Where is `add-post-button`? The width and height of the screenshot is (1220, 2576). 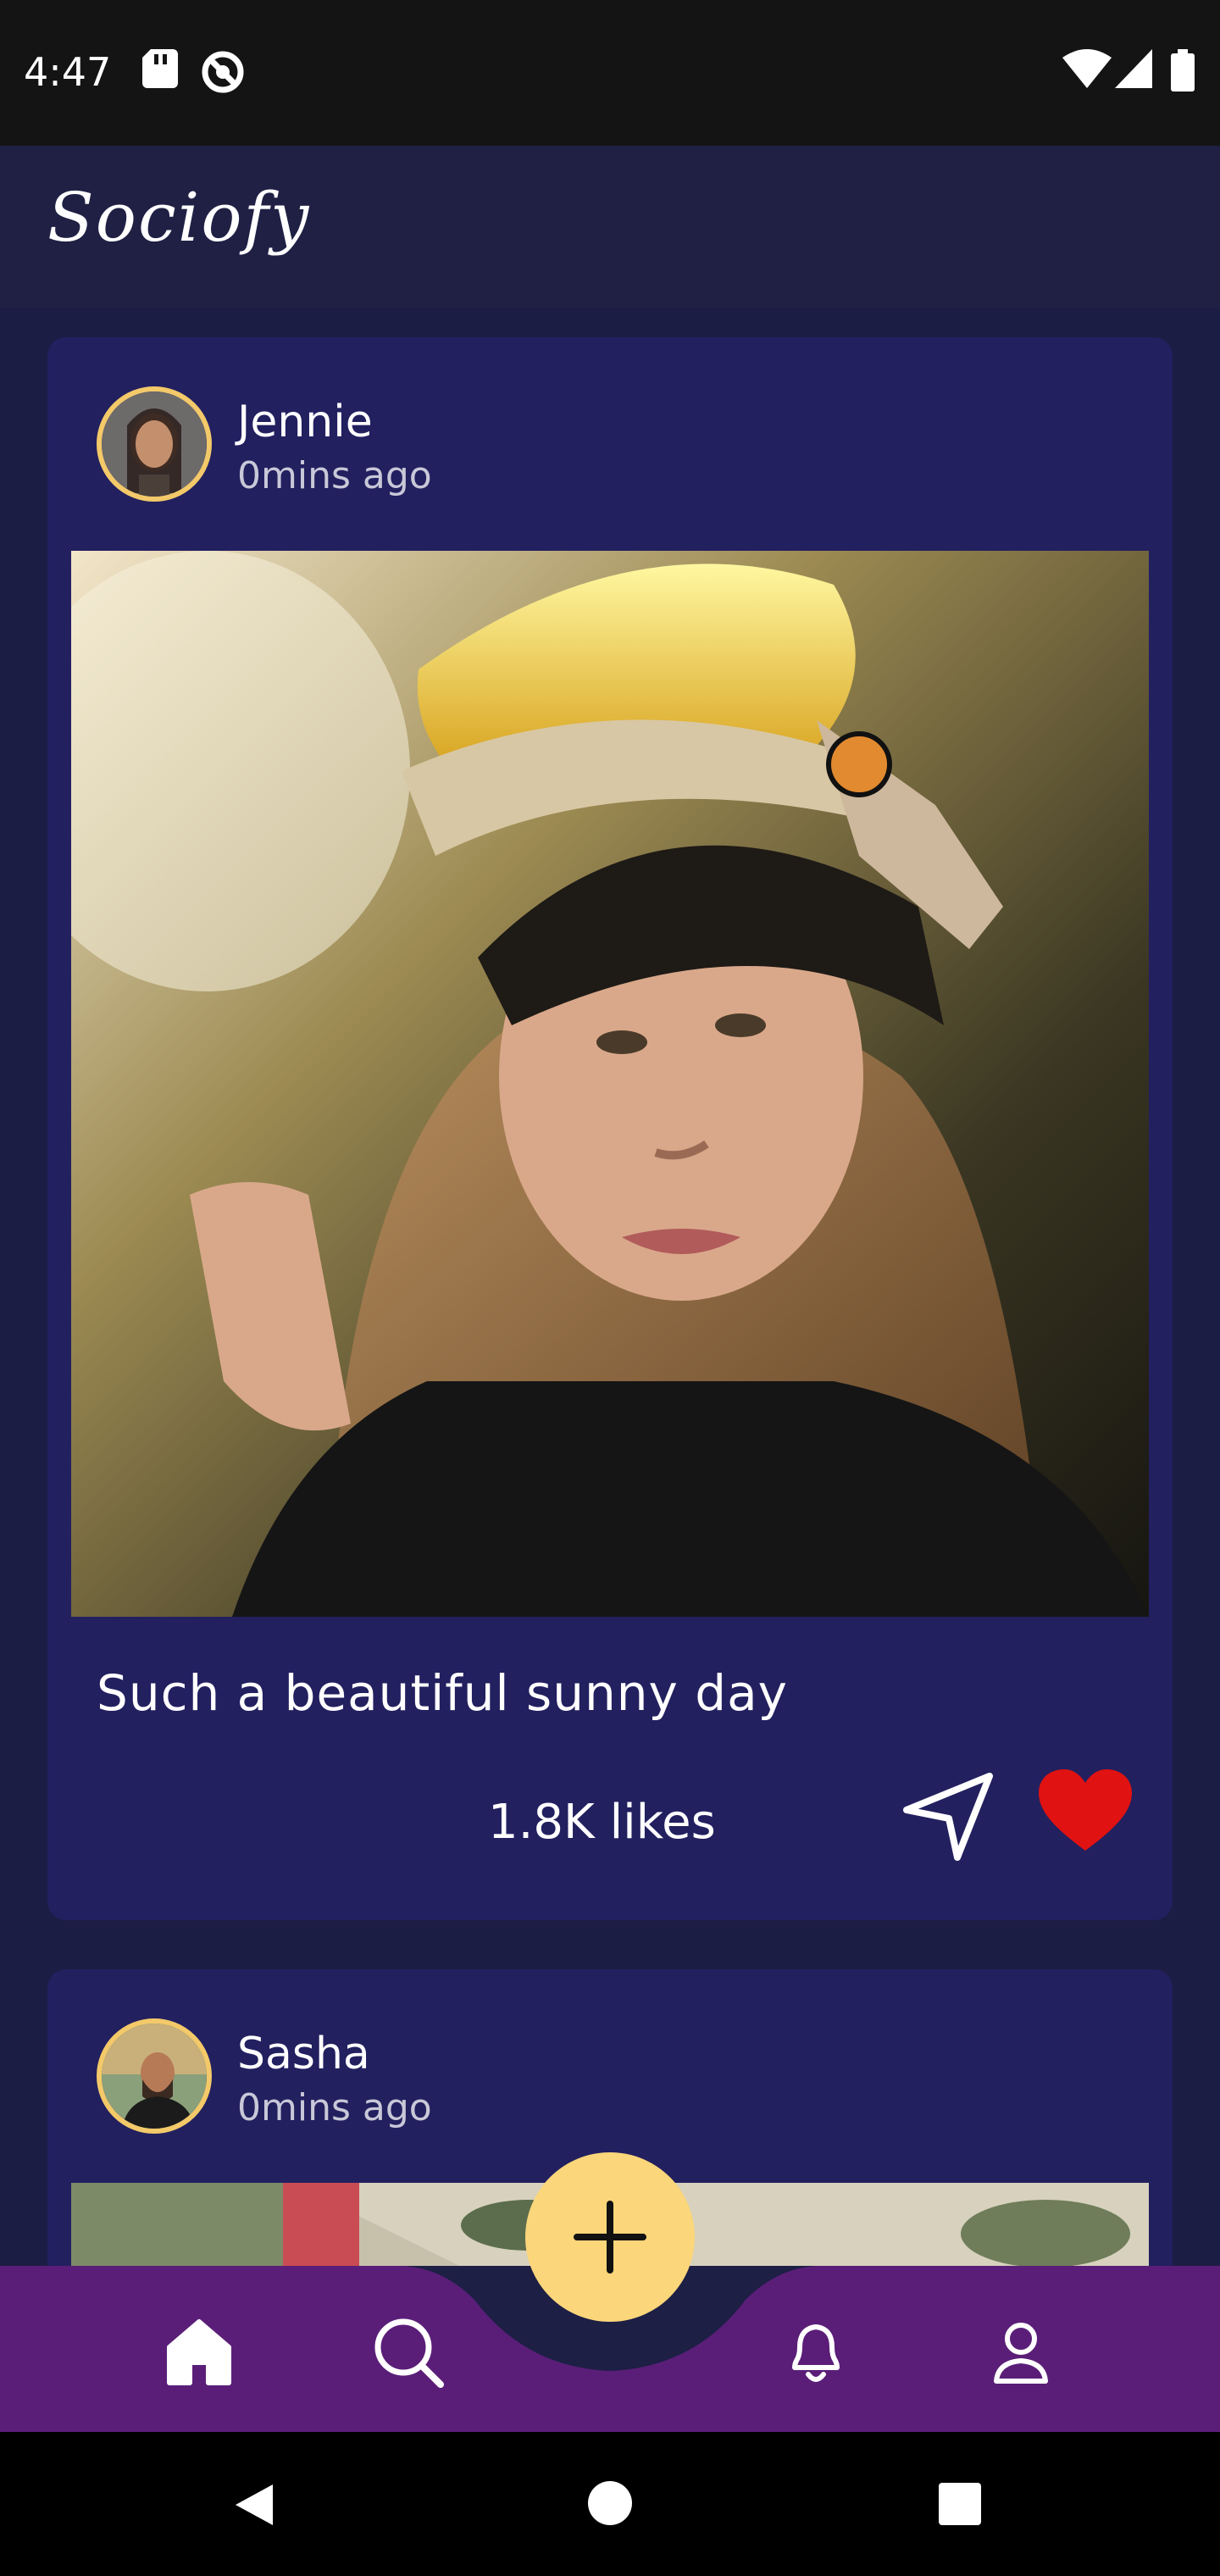
add-post-button is located at coordinates (610, 2237).